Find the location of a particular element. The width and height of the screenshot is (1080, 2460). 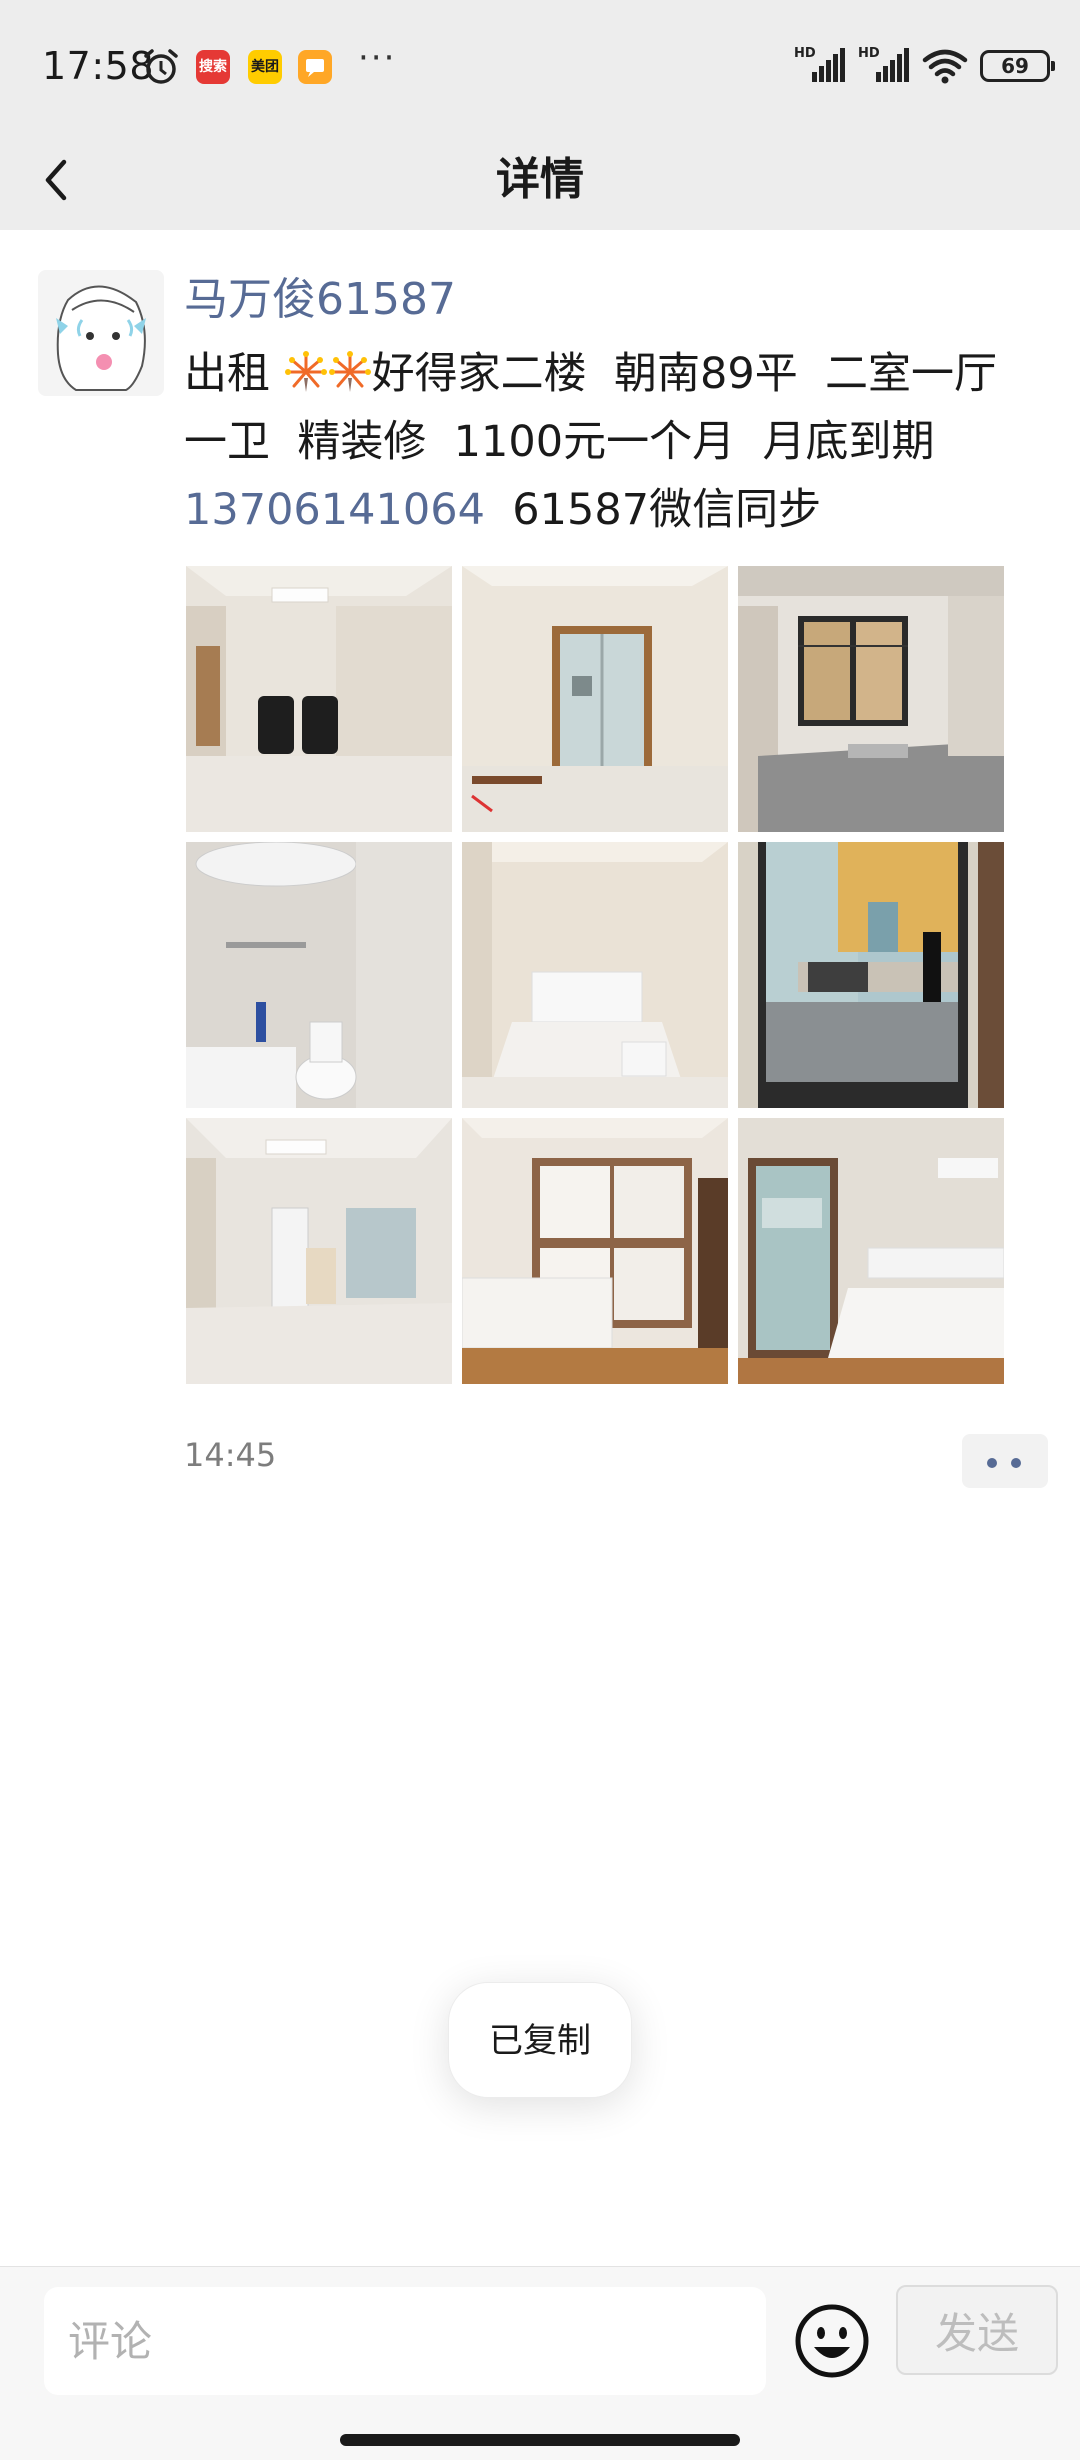

smiley-icon is located at coordinates (832, 2341).